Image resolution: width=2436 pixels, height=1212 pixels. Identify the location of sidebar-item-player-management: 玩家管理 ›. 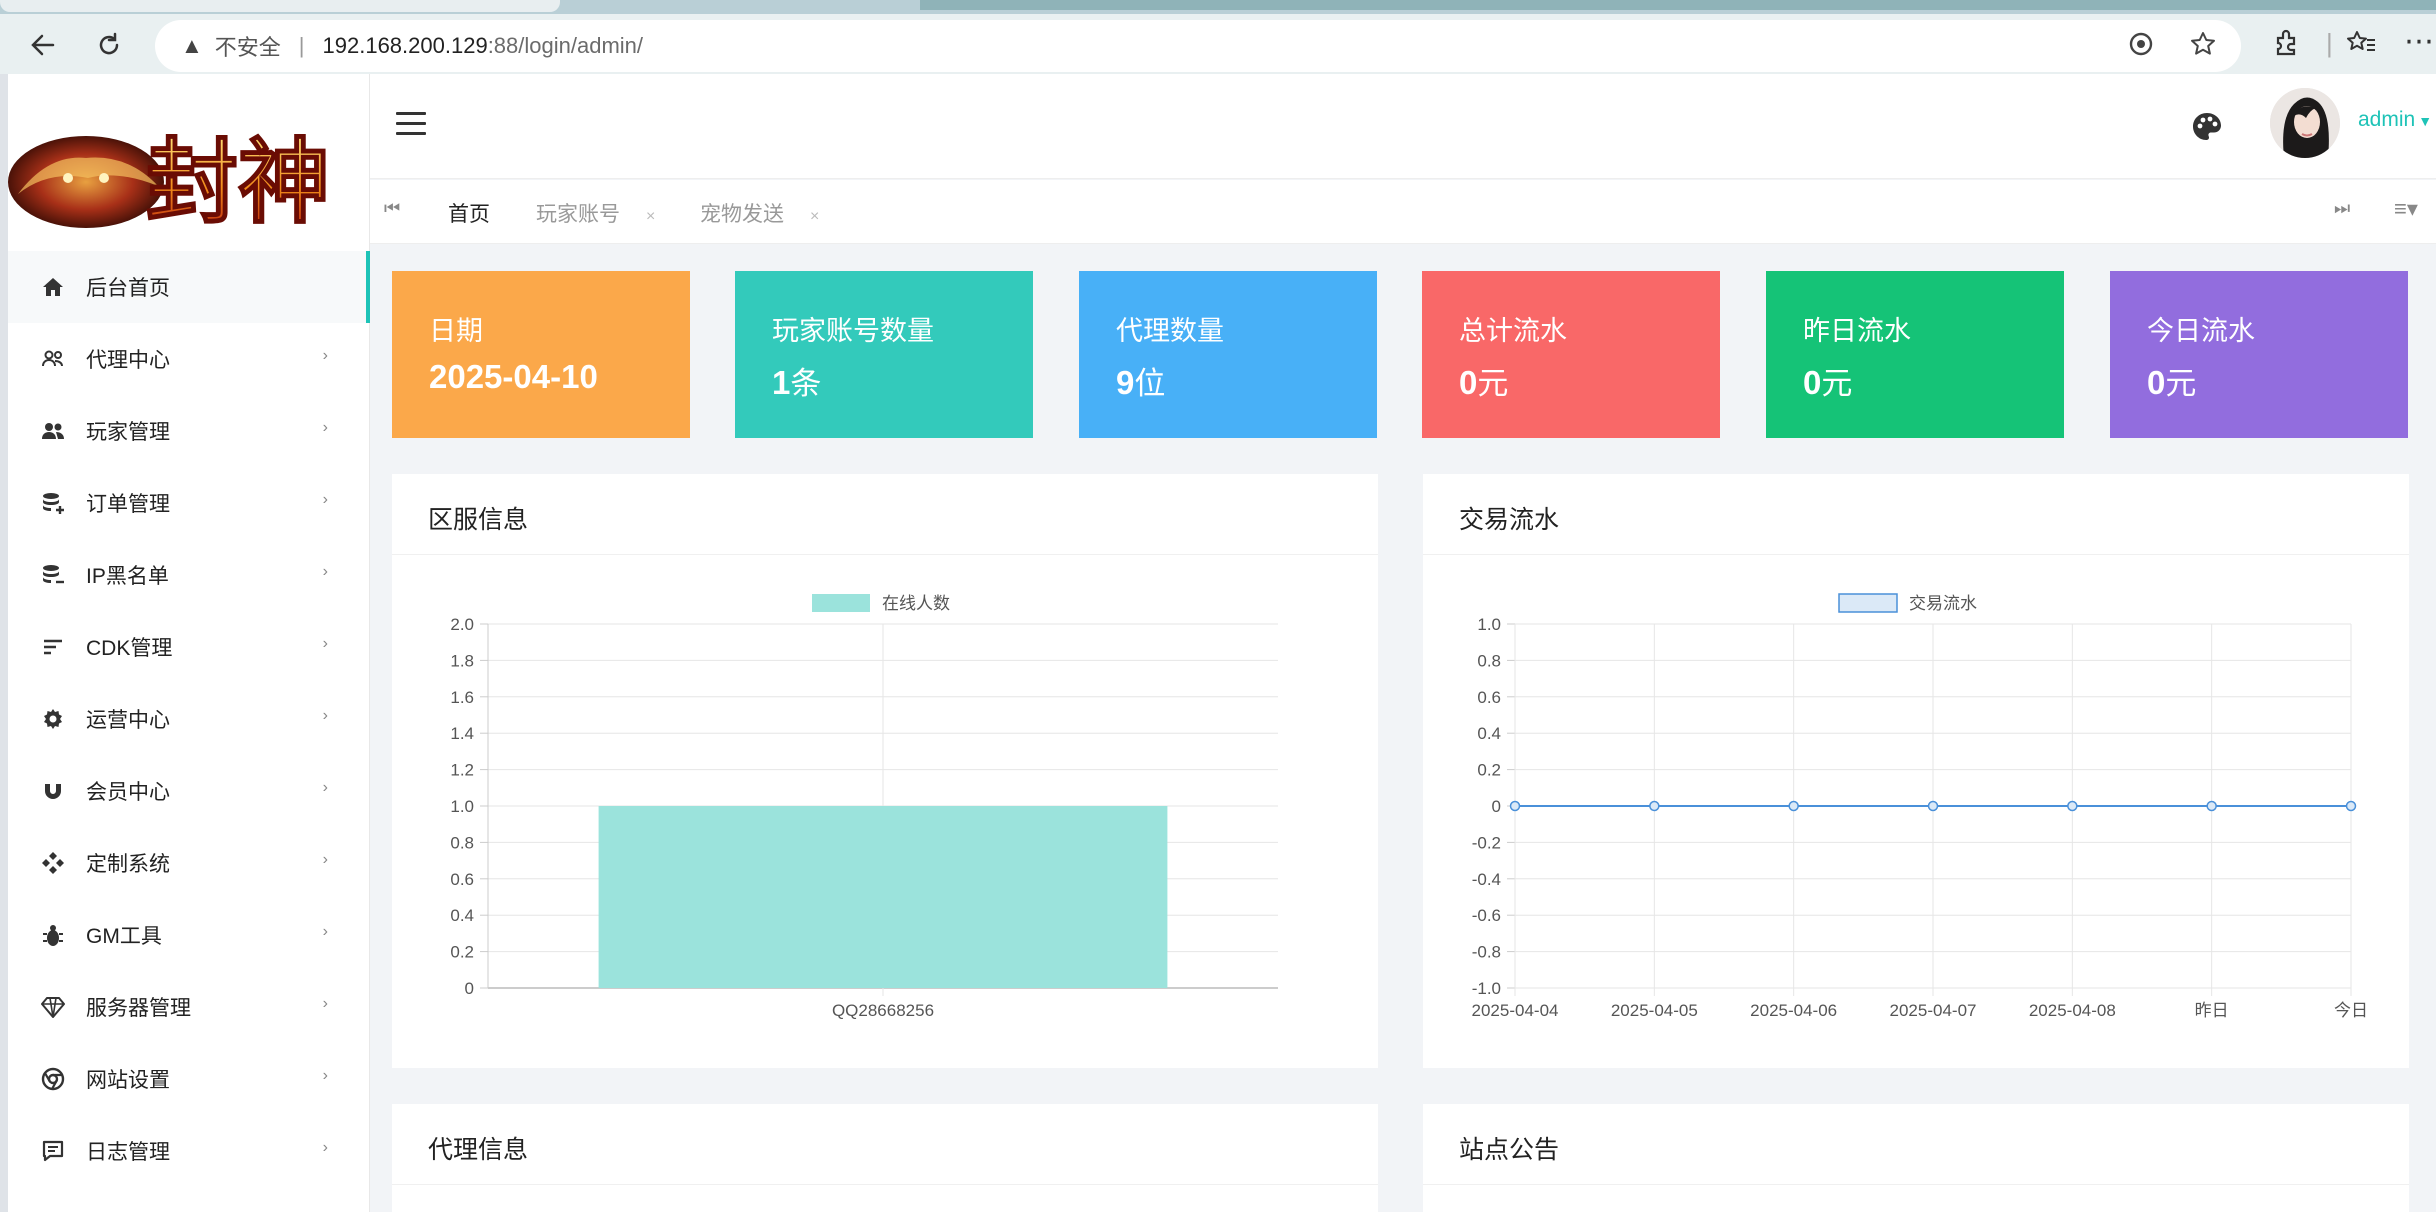
(189, 431).